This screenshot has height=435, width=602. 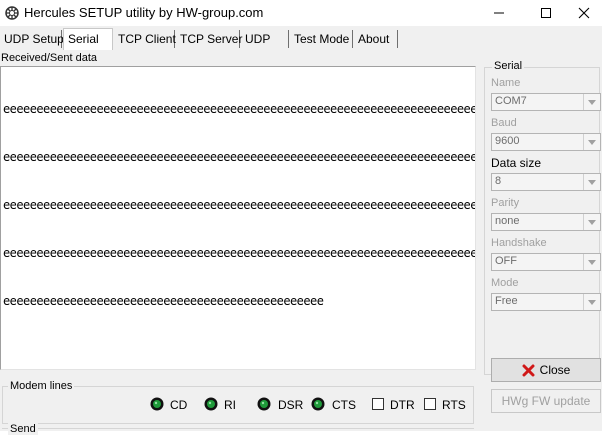 I want to click on data-size-label: Data size, so click(x=516, y=163).